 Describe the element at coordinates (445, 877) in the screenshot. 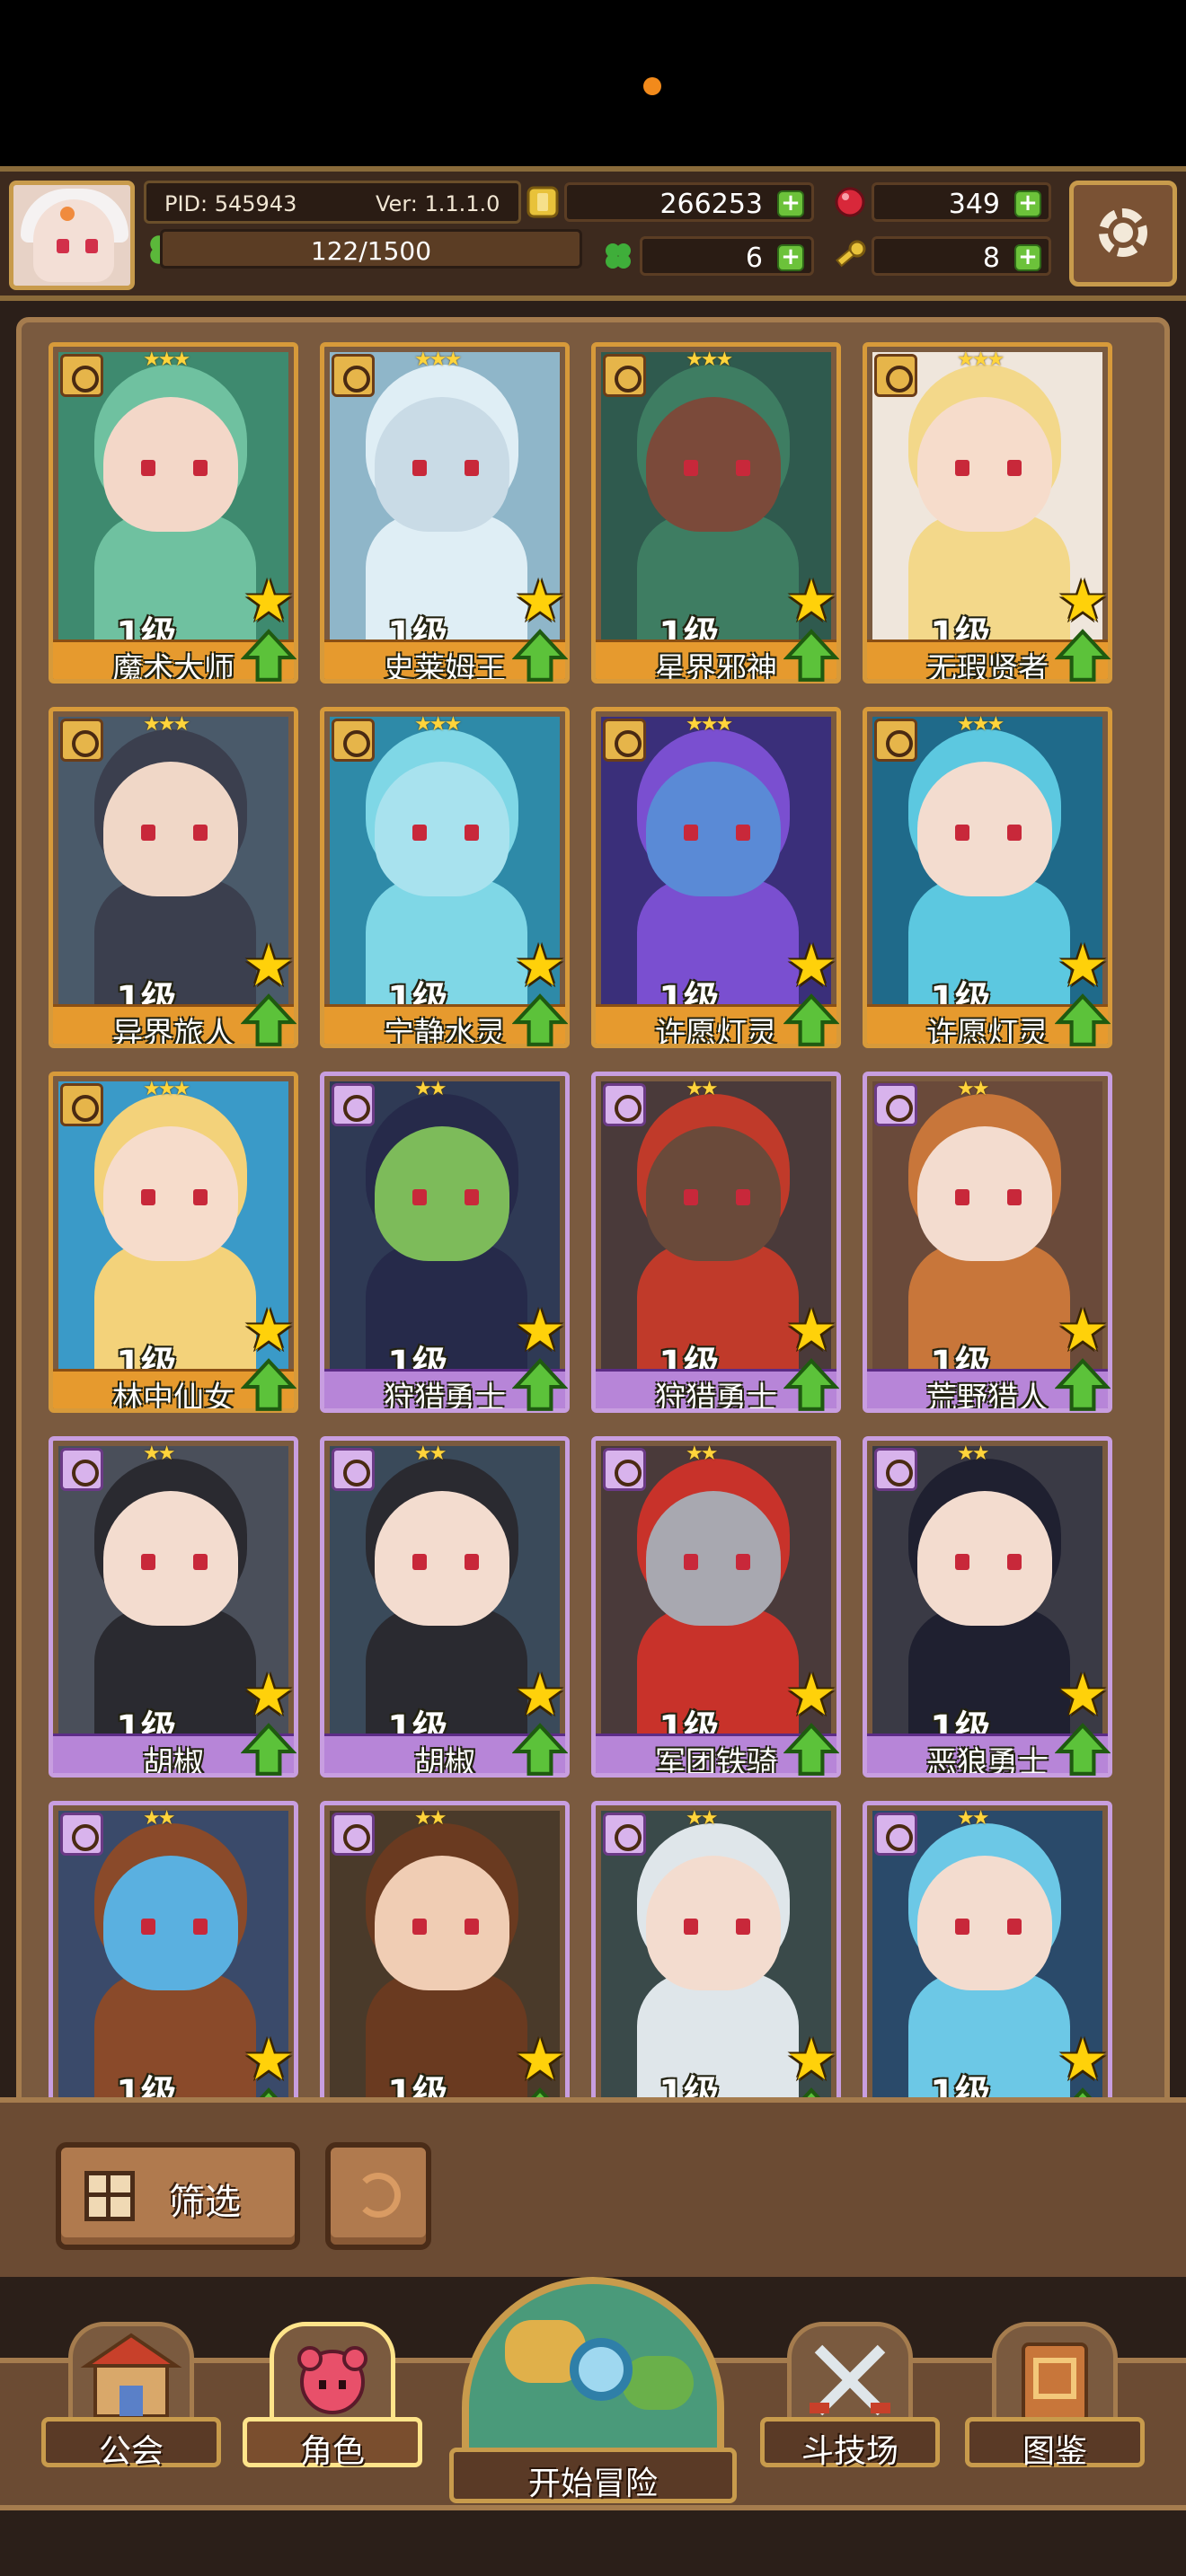

I see `character-card: ★★★ 1级 宁静水灵 ★` at that location.